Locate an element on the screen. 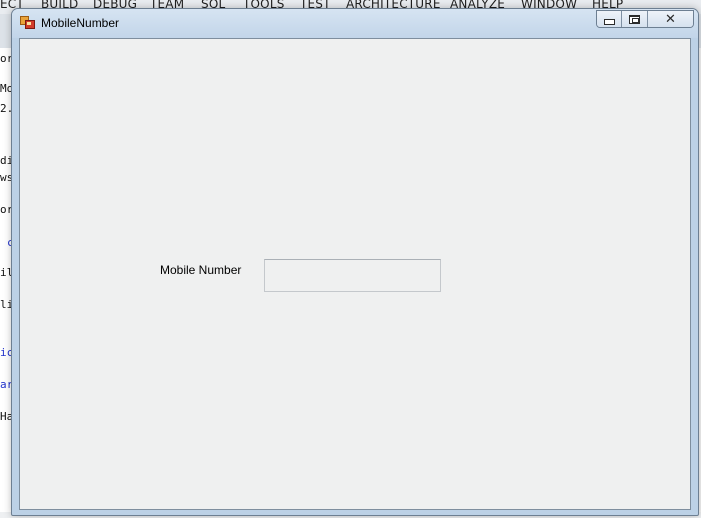  mobile-number-input is located at coordinates (352, 275).